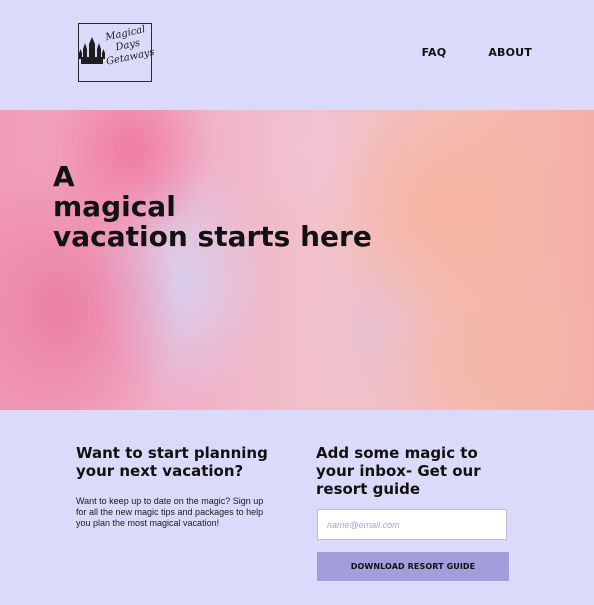 Image resolution: width=594 pixels, height=605 pixels. What do you see at coordinates (412, 524) in the screenshot?
I see `email-field` at bounding box center [412, 524].